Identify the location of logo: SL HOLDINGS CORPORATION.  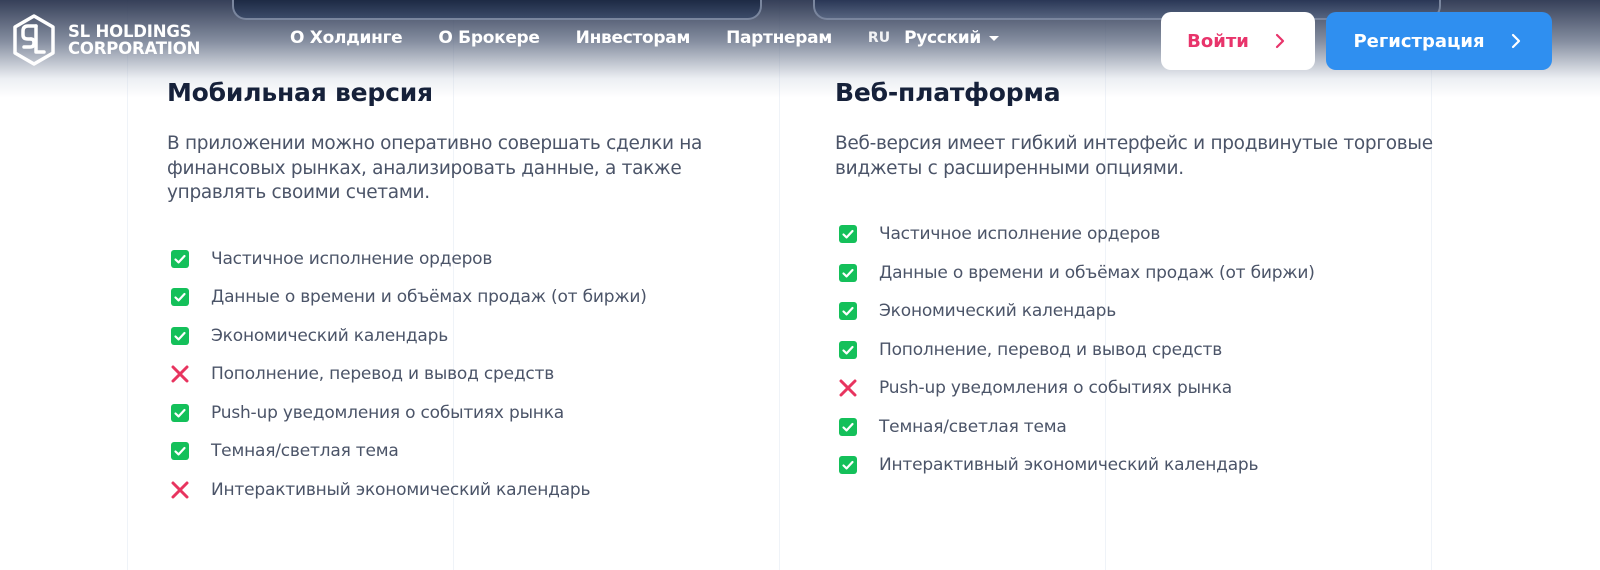
(106, 40).